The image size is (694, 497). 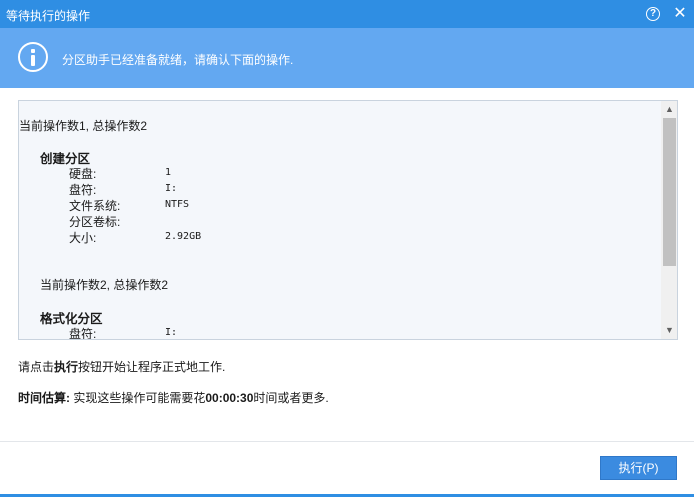 I want to click on info-banner: 分区助手已经准备就绪，请确认下面的操作., so click(x=347, y=58).